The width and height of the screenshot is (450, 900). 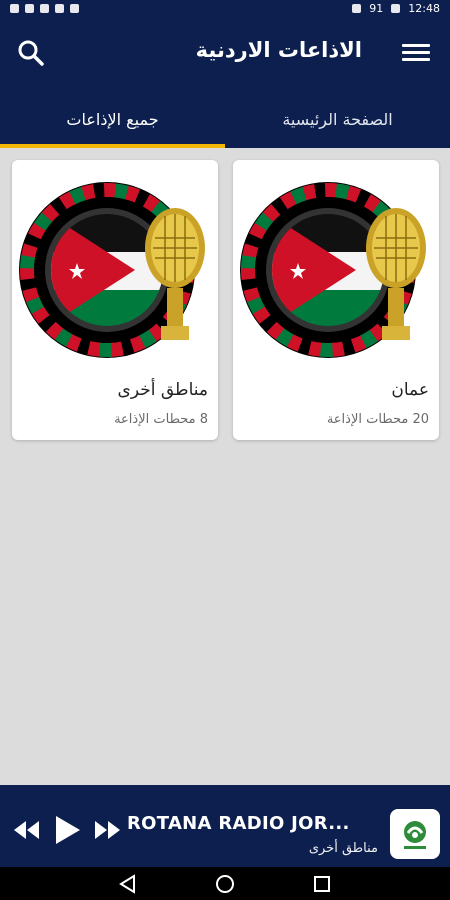 I want to click on battery-icon, so click(x=396, y=8).